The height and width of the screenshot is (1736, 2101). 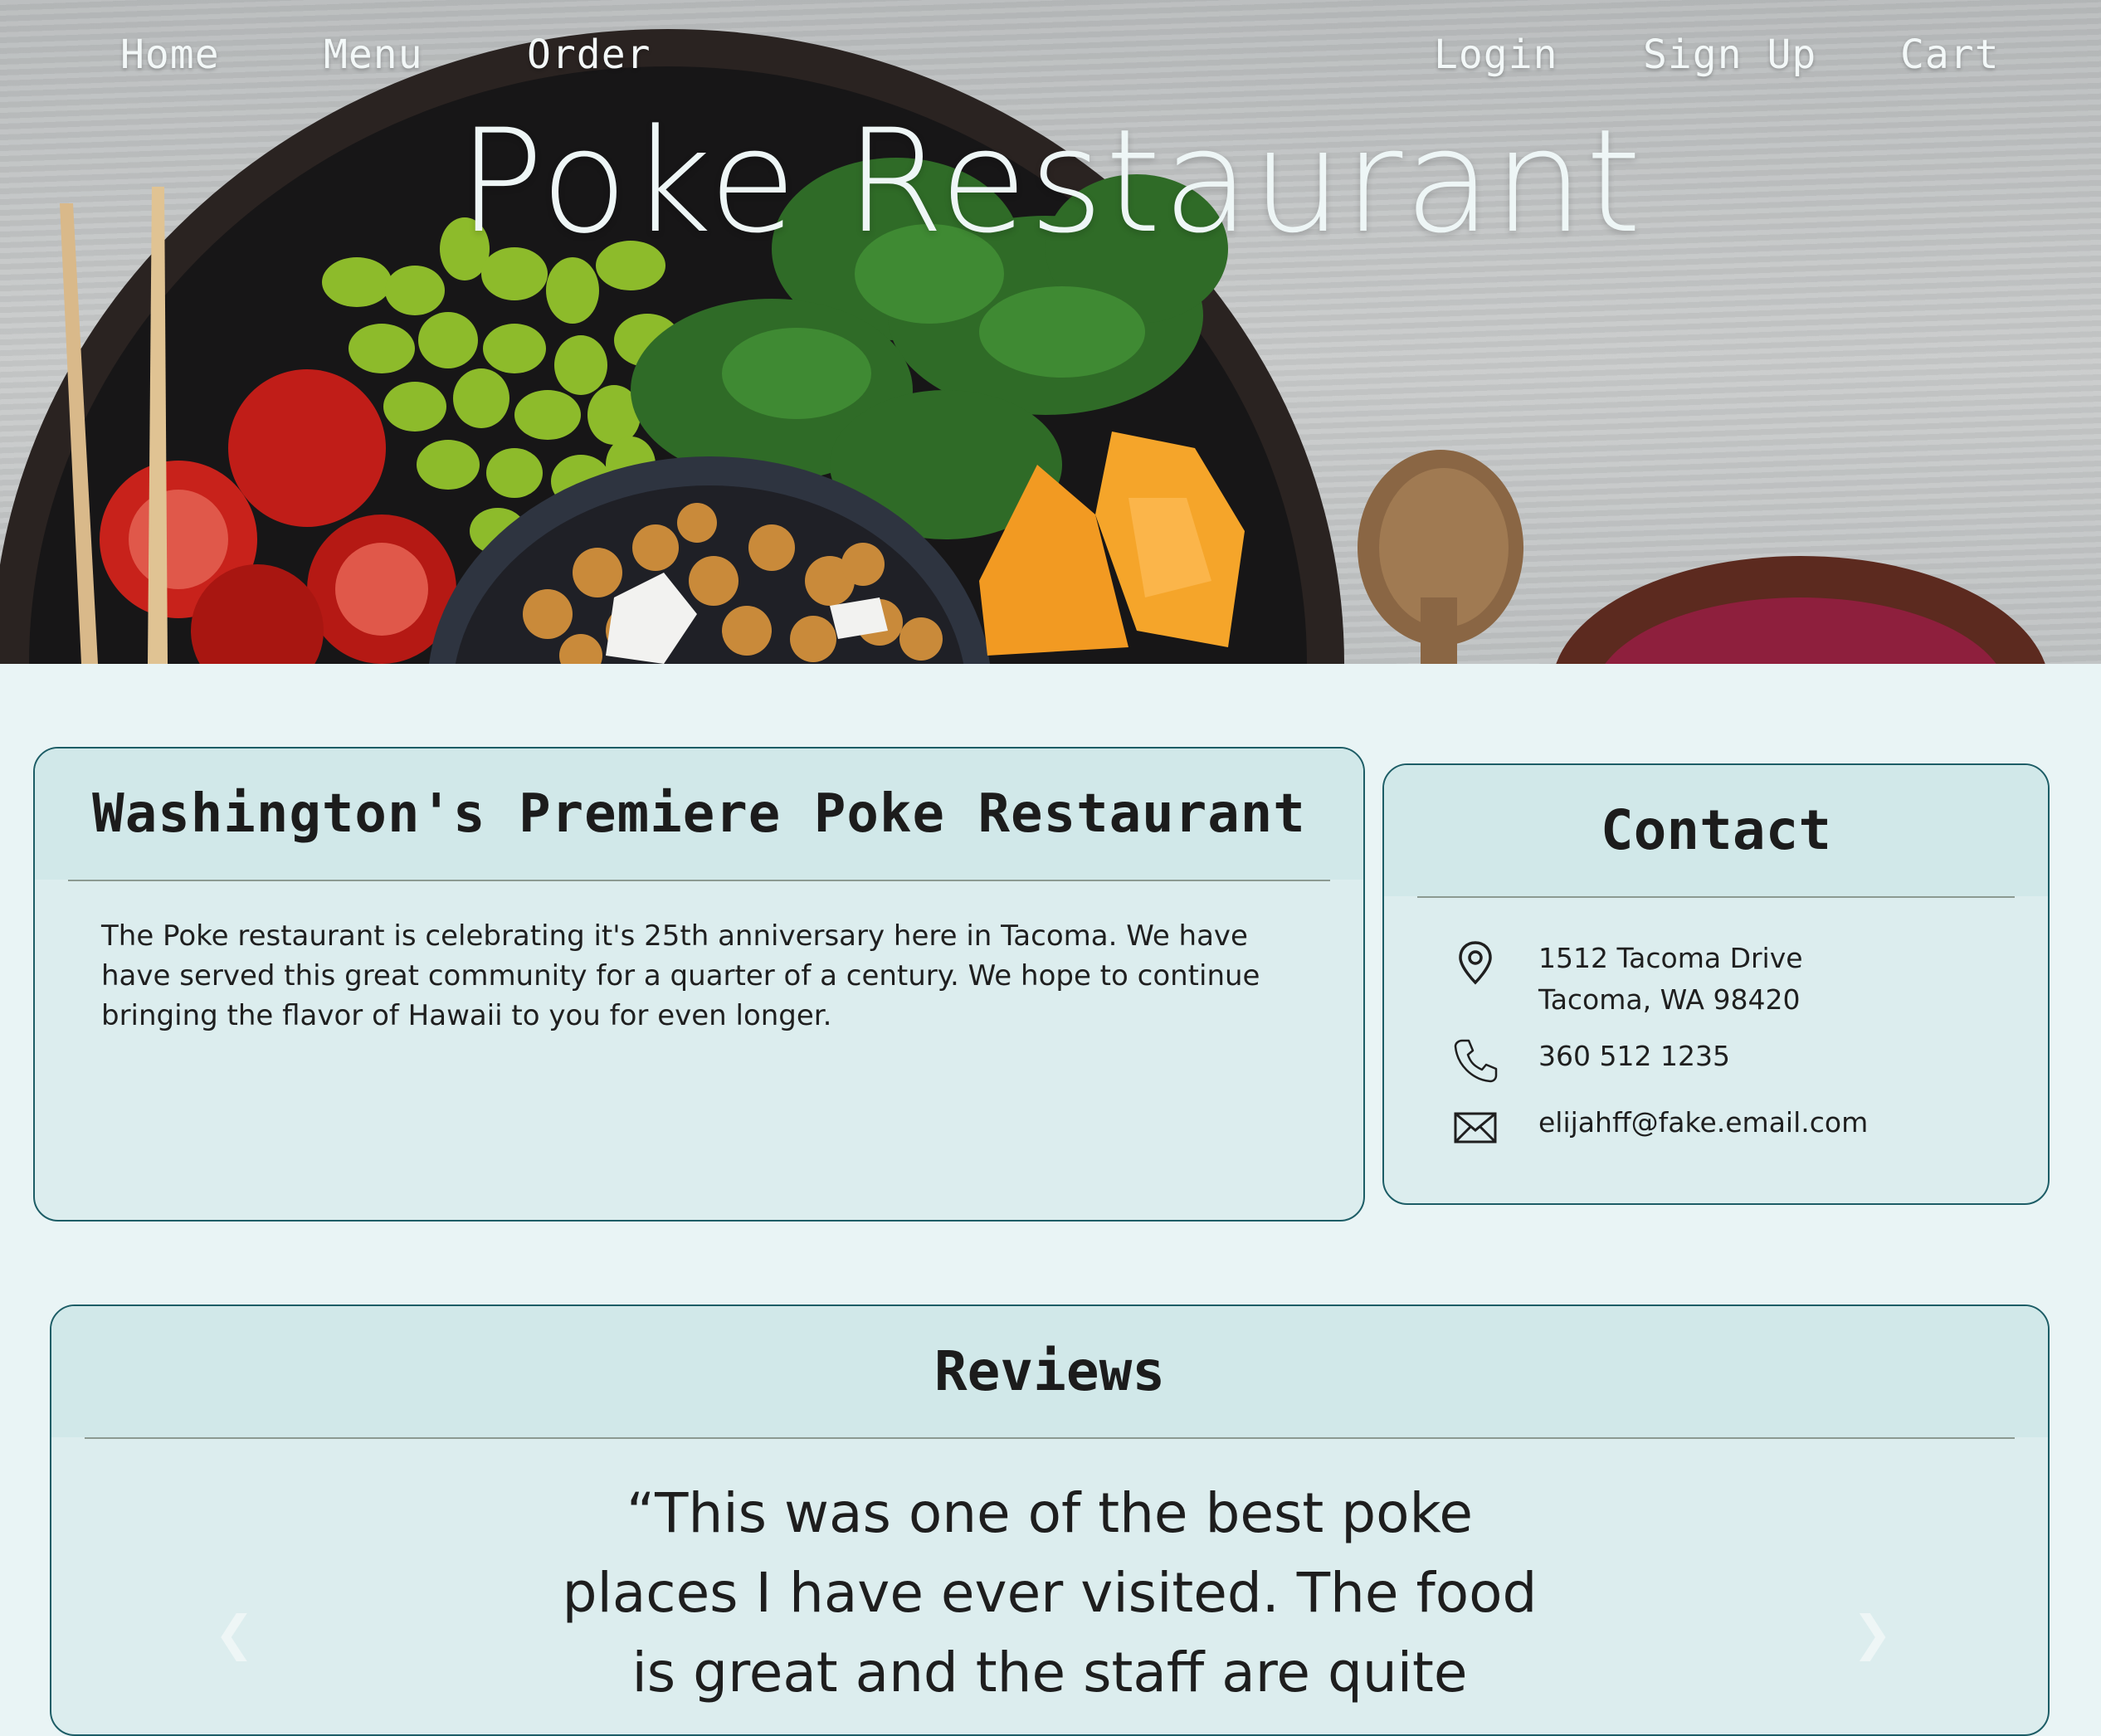 What do you see at coordinates (170, 55) in the screenshot?
I see `nav-home: Home` at bounding box center [170, 55].